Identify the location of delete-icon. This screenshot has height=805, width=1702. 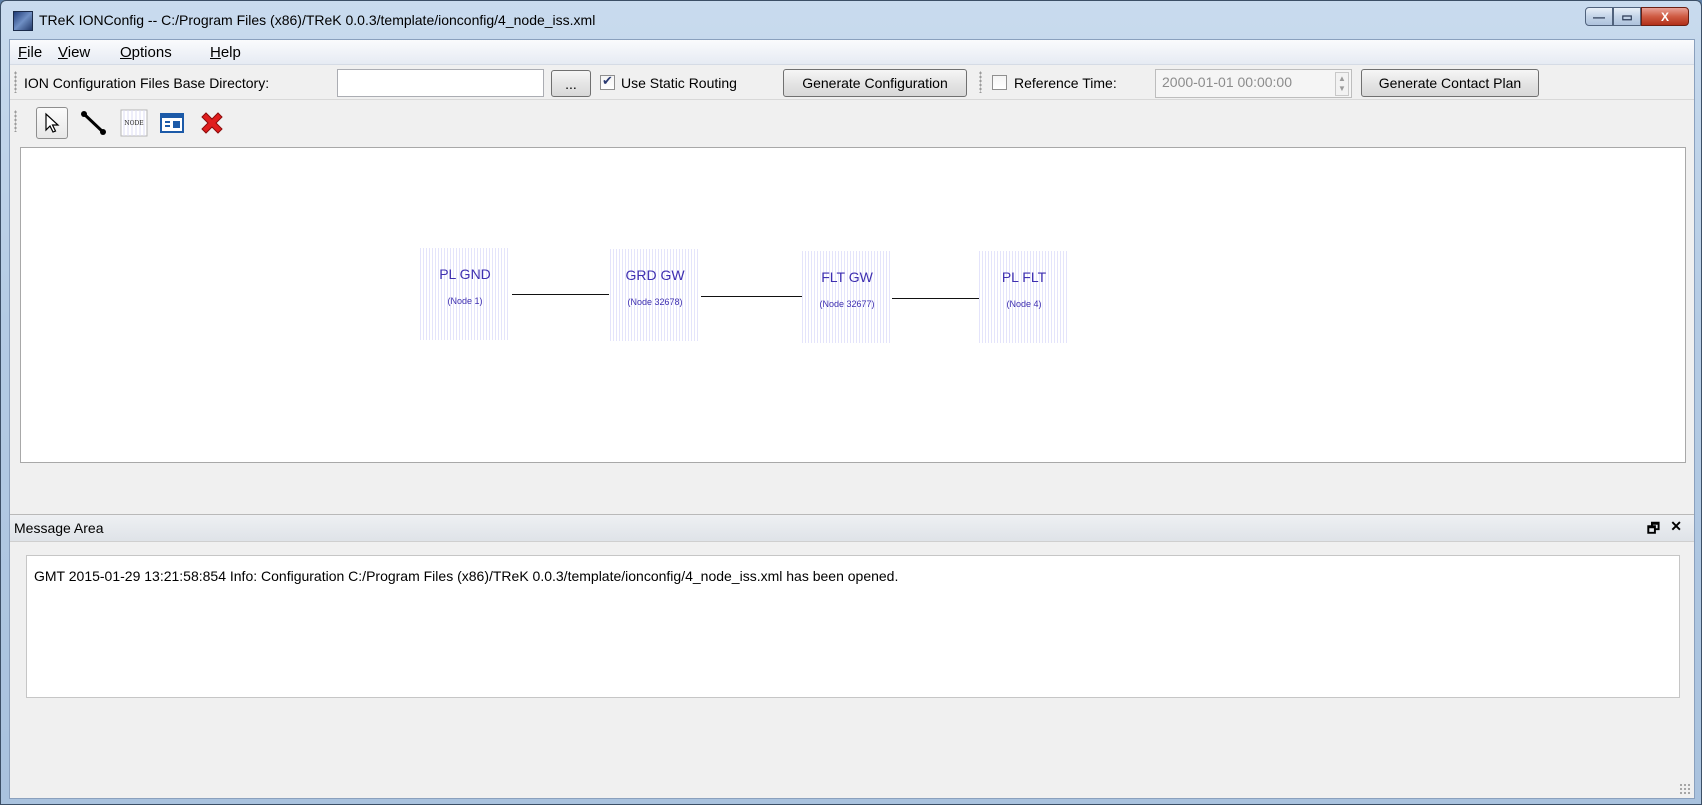
(212, 123).